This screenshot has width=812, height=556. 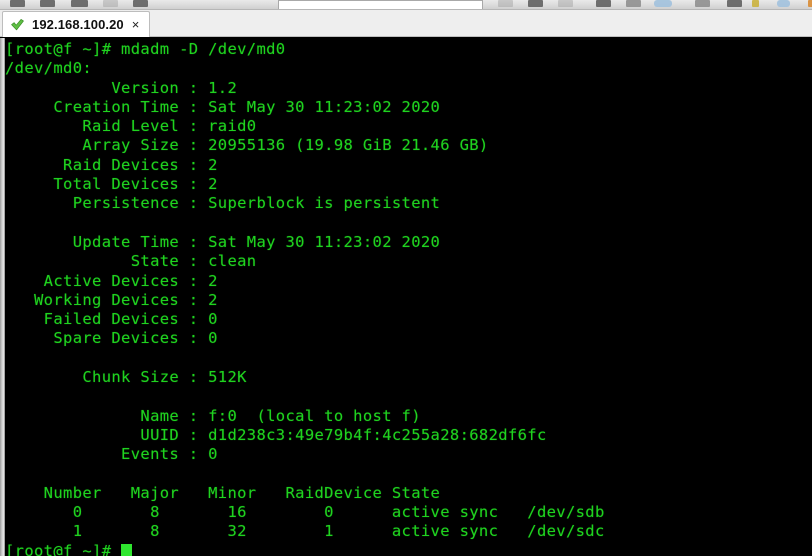 I want to click on link-icon, so click(x=565, y=3).